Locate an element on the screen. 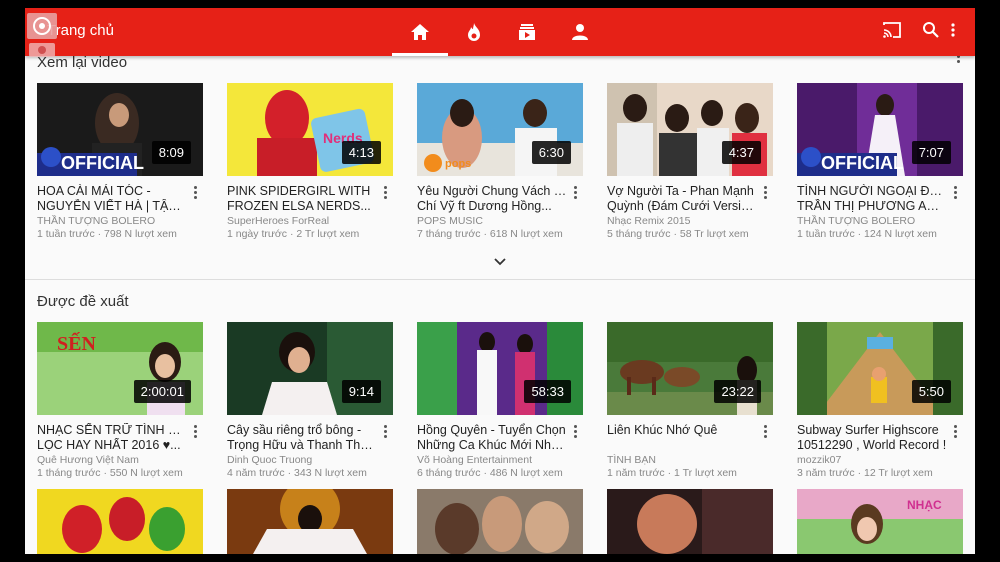  home-icon is located at coordinates (420, 32).